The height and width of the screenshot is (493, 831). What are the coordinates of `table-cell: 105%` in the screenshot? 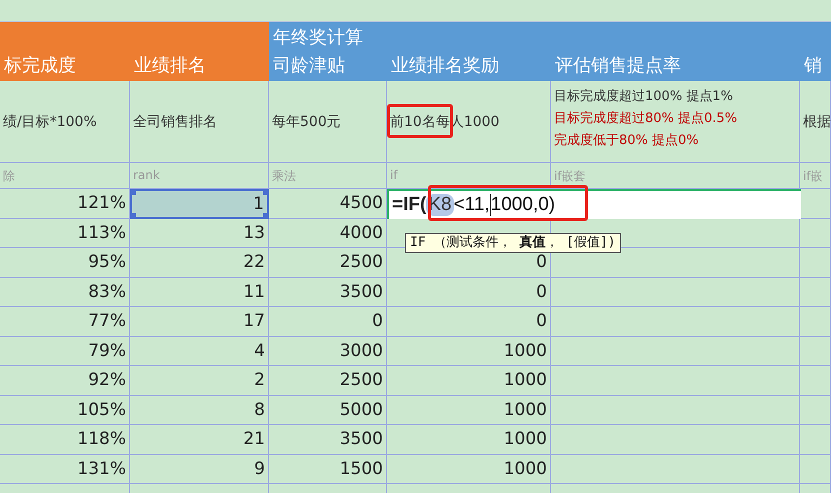 It's located at (101, 410).